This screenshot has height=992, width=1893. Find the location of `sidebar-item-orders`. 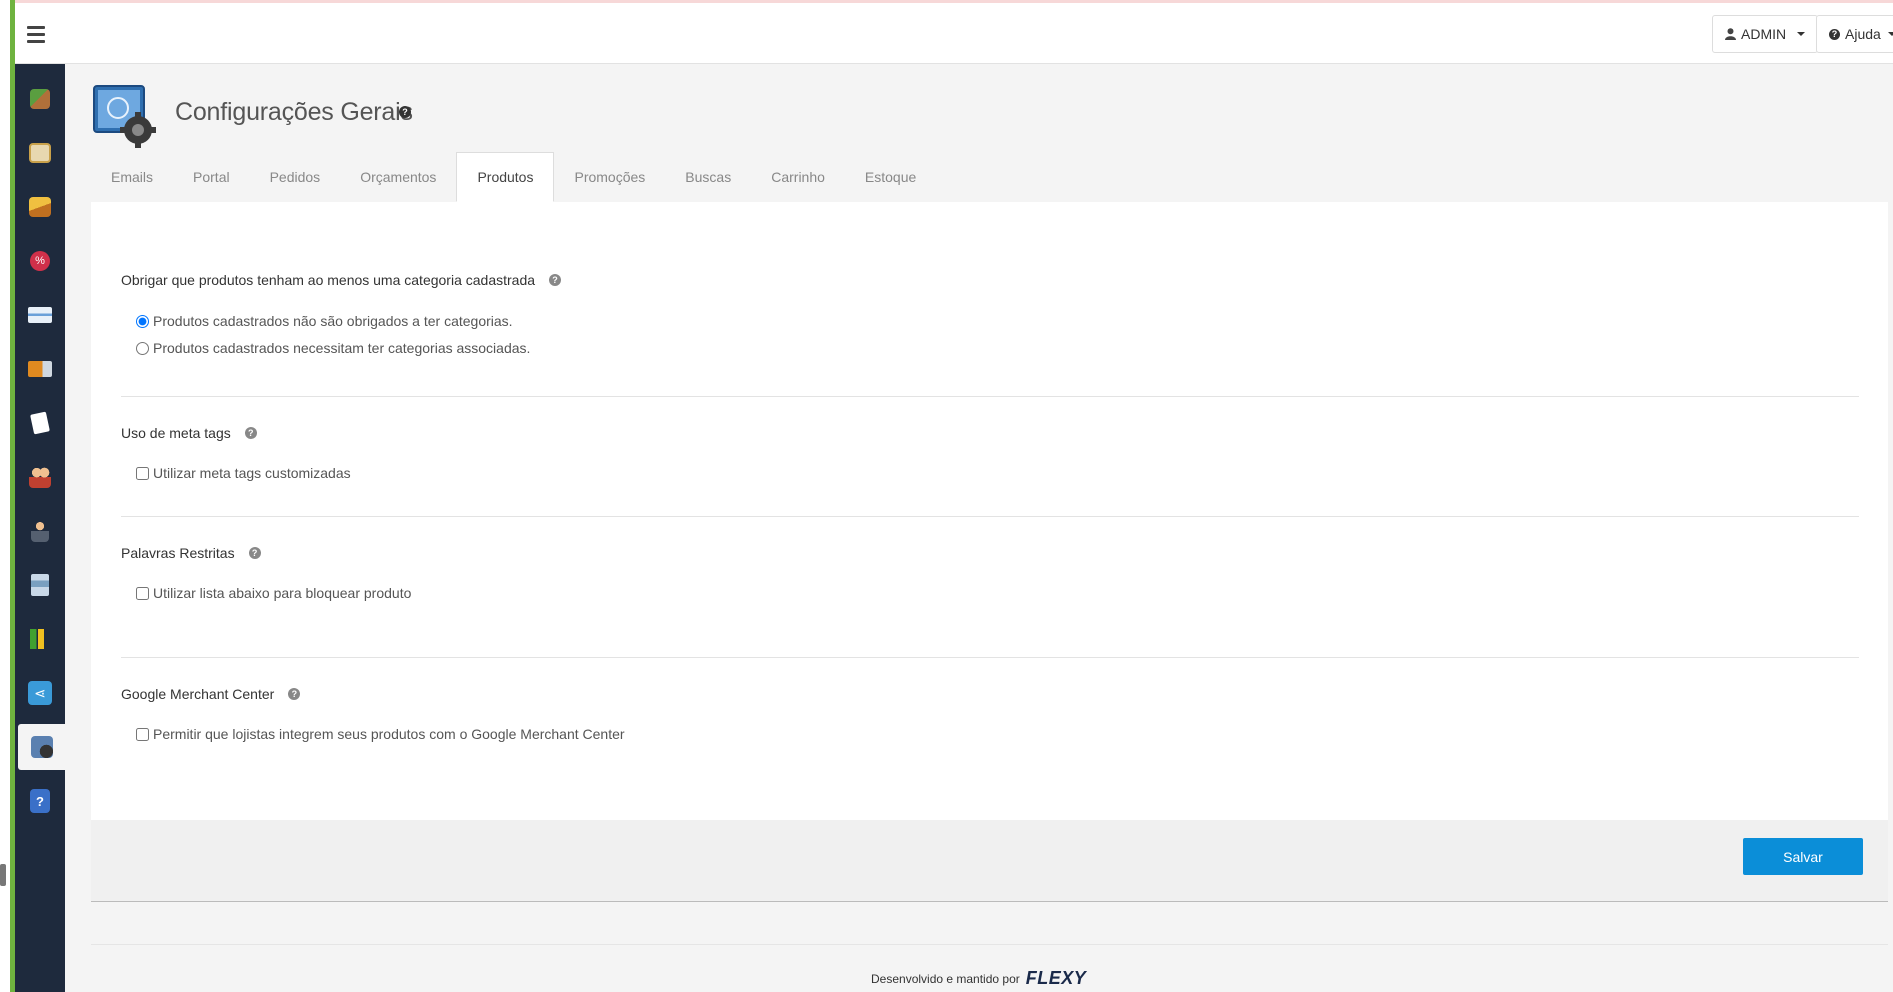

sidebar-item-orders is located at coordinates (40, 207).